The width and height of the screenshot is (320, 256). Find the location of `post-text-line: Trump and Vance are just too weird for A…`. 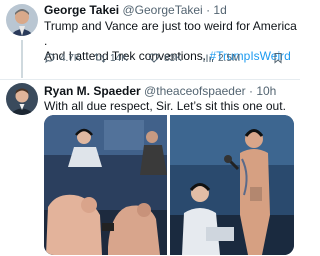

post-text-line: Trump and Vance are just too weird for A… is located at coordinates (170, 33).